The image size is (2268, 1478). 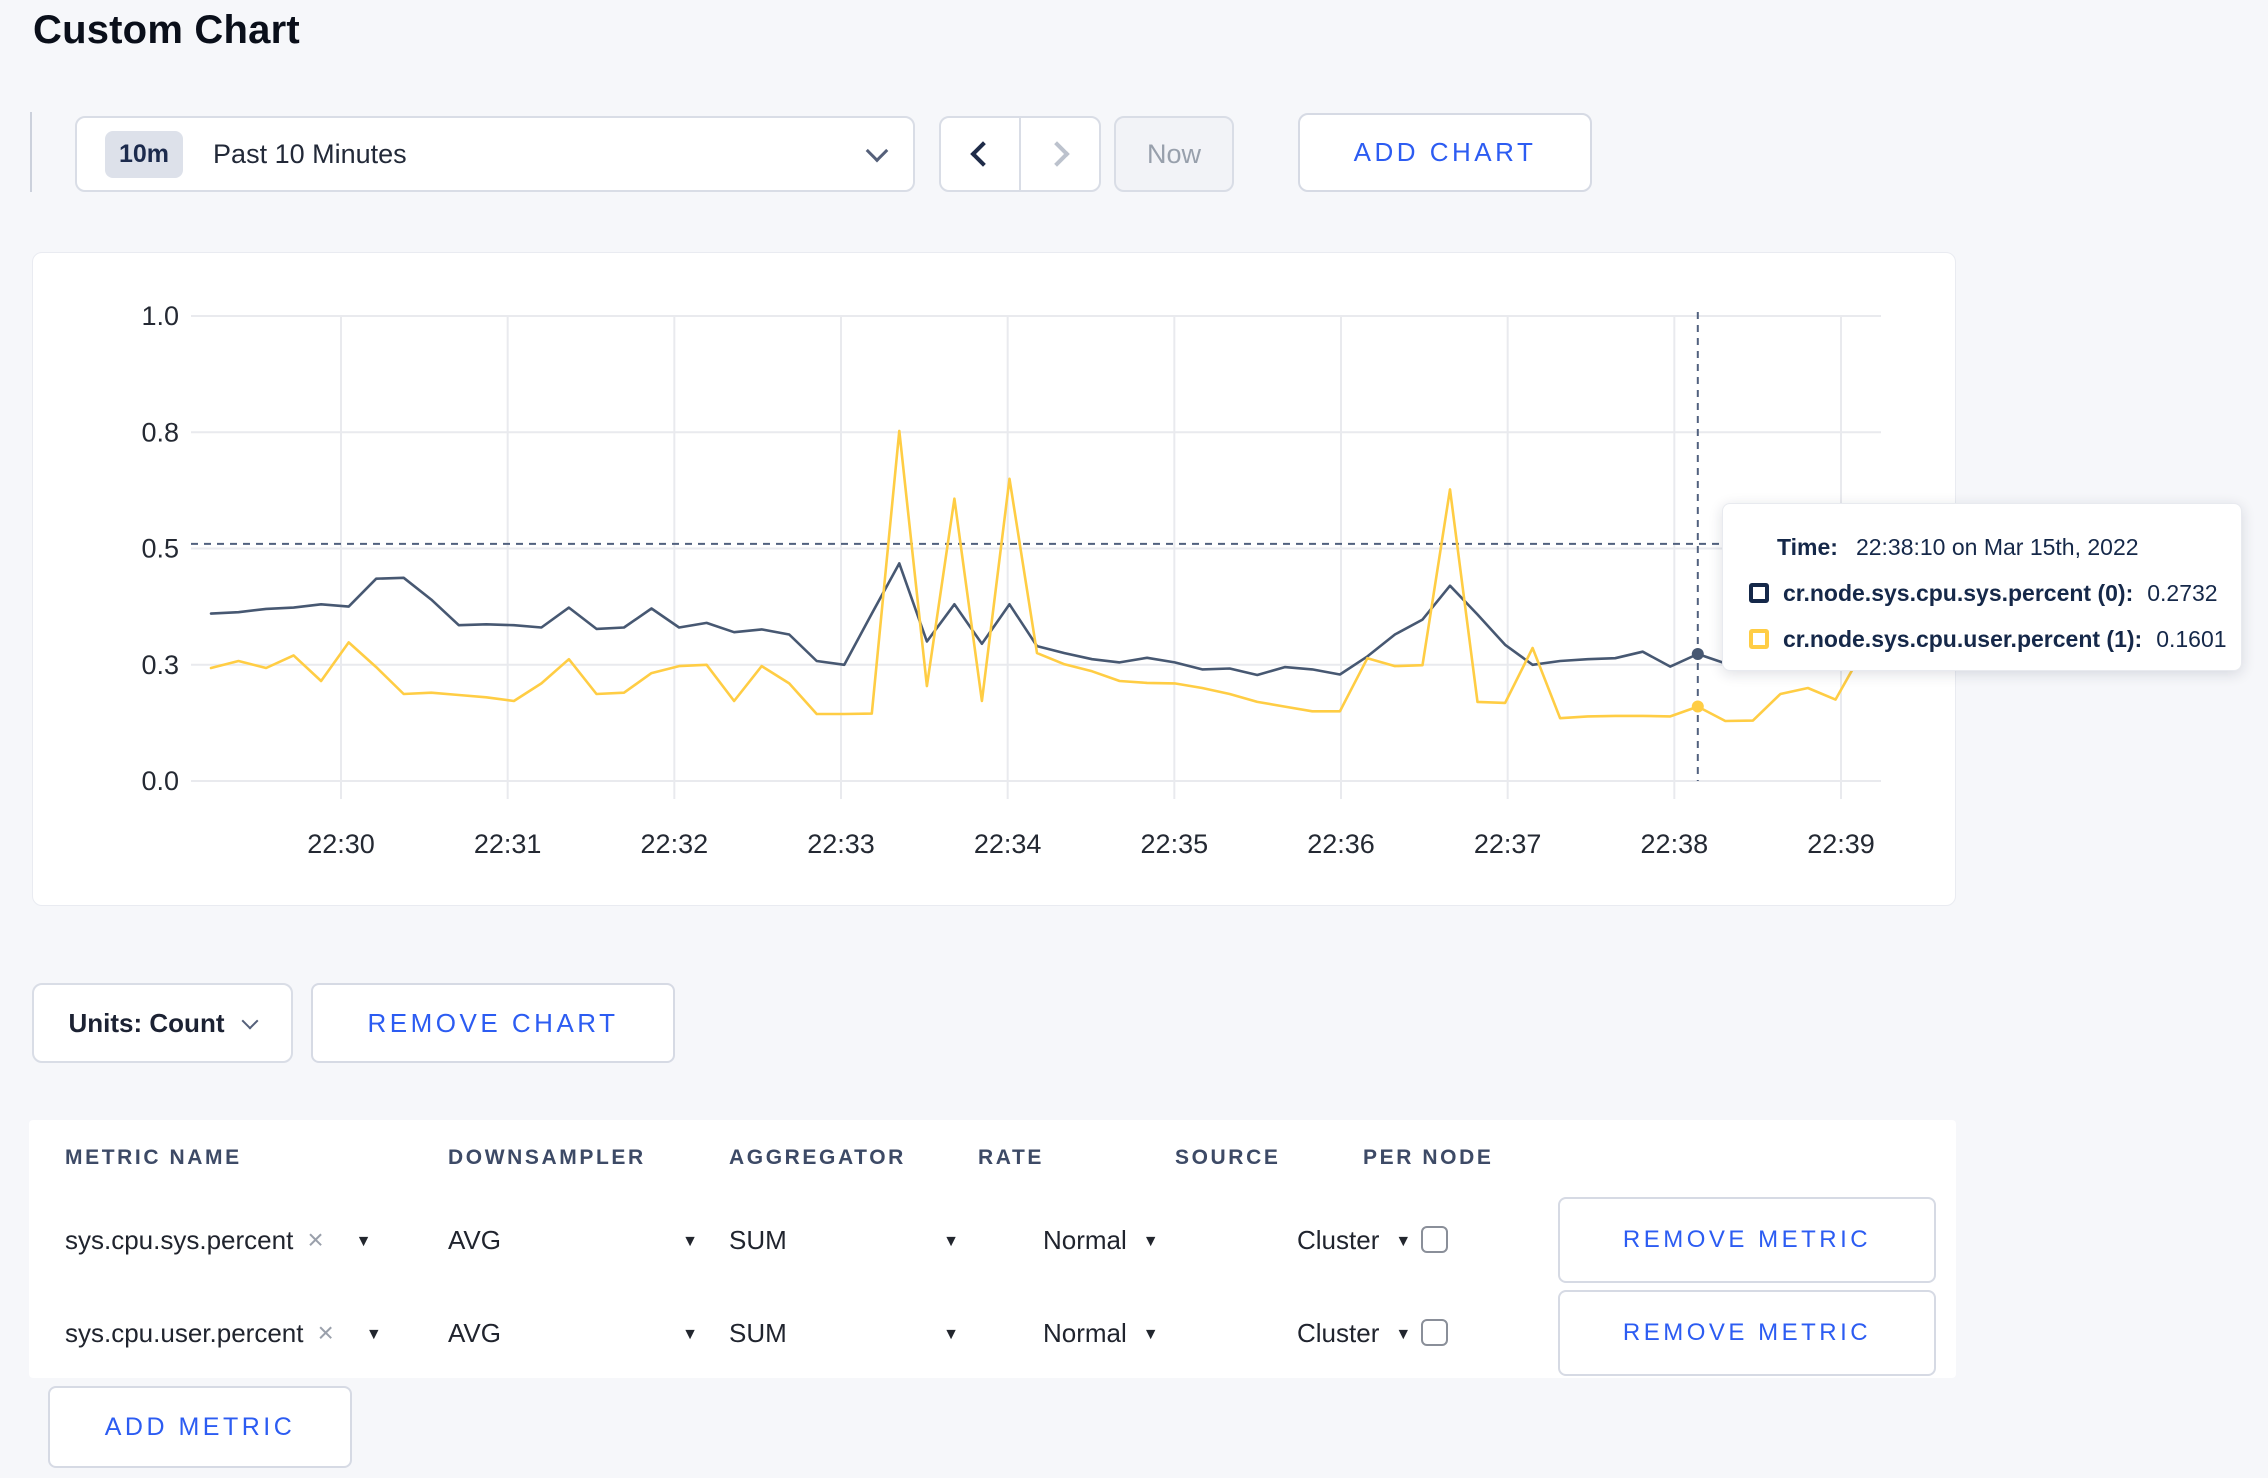 I want to click on y-axis-tick: 0.5, so click(x=160, y=549).